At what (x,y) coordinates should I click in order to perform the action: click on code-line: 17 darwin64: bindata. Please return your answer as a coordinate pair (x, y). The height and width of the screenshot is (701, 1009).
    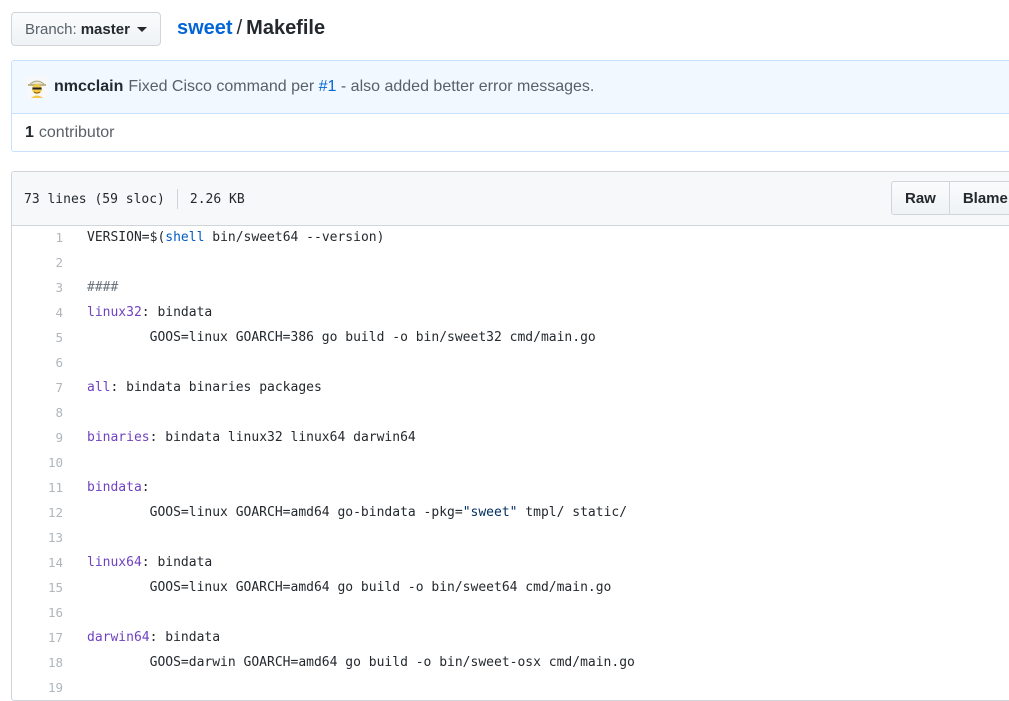
    Looking at the image, I should click on (510, 637).